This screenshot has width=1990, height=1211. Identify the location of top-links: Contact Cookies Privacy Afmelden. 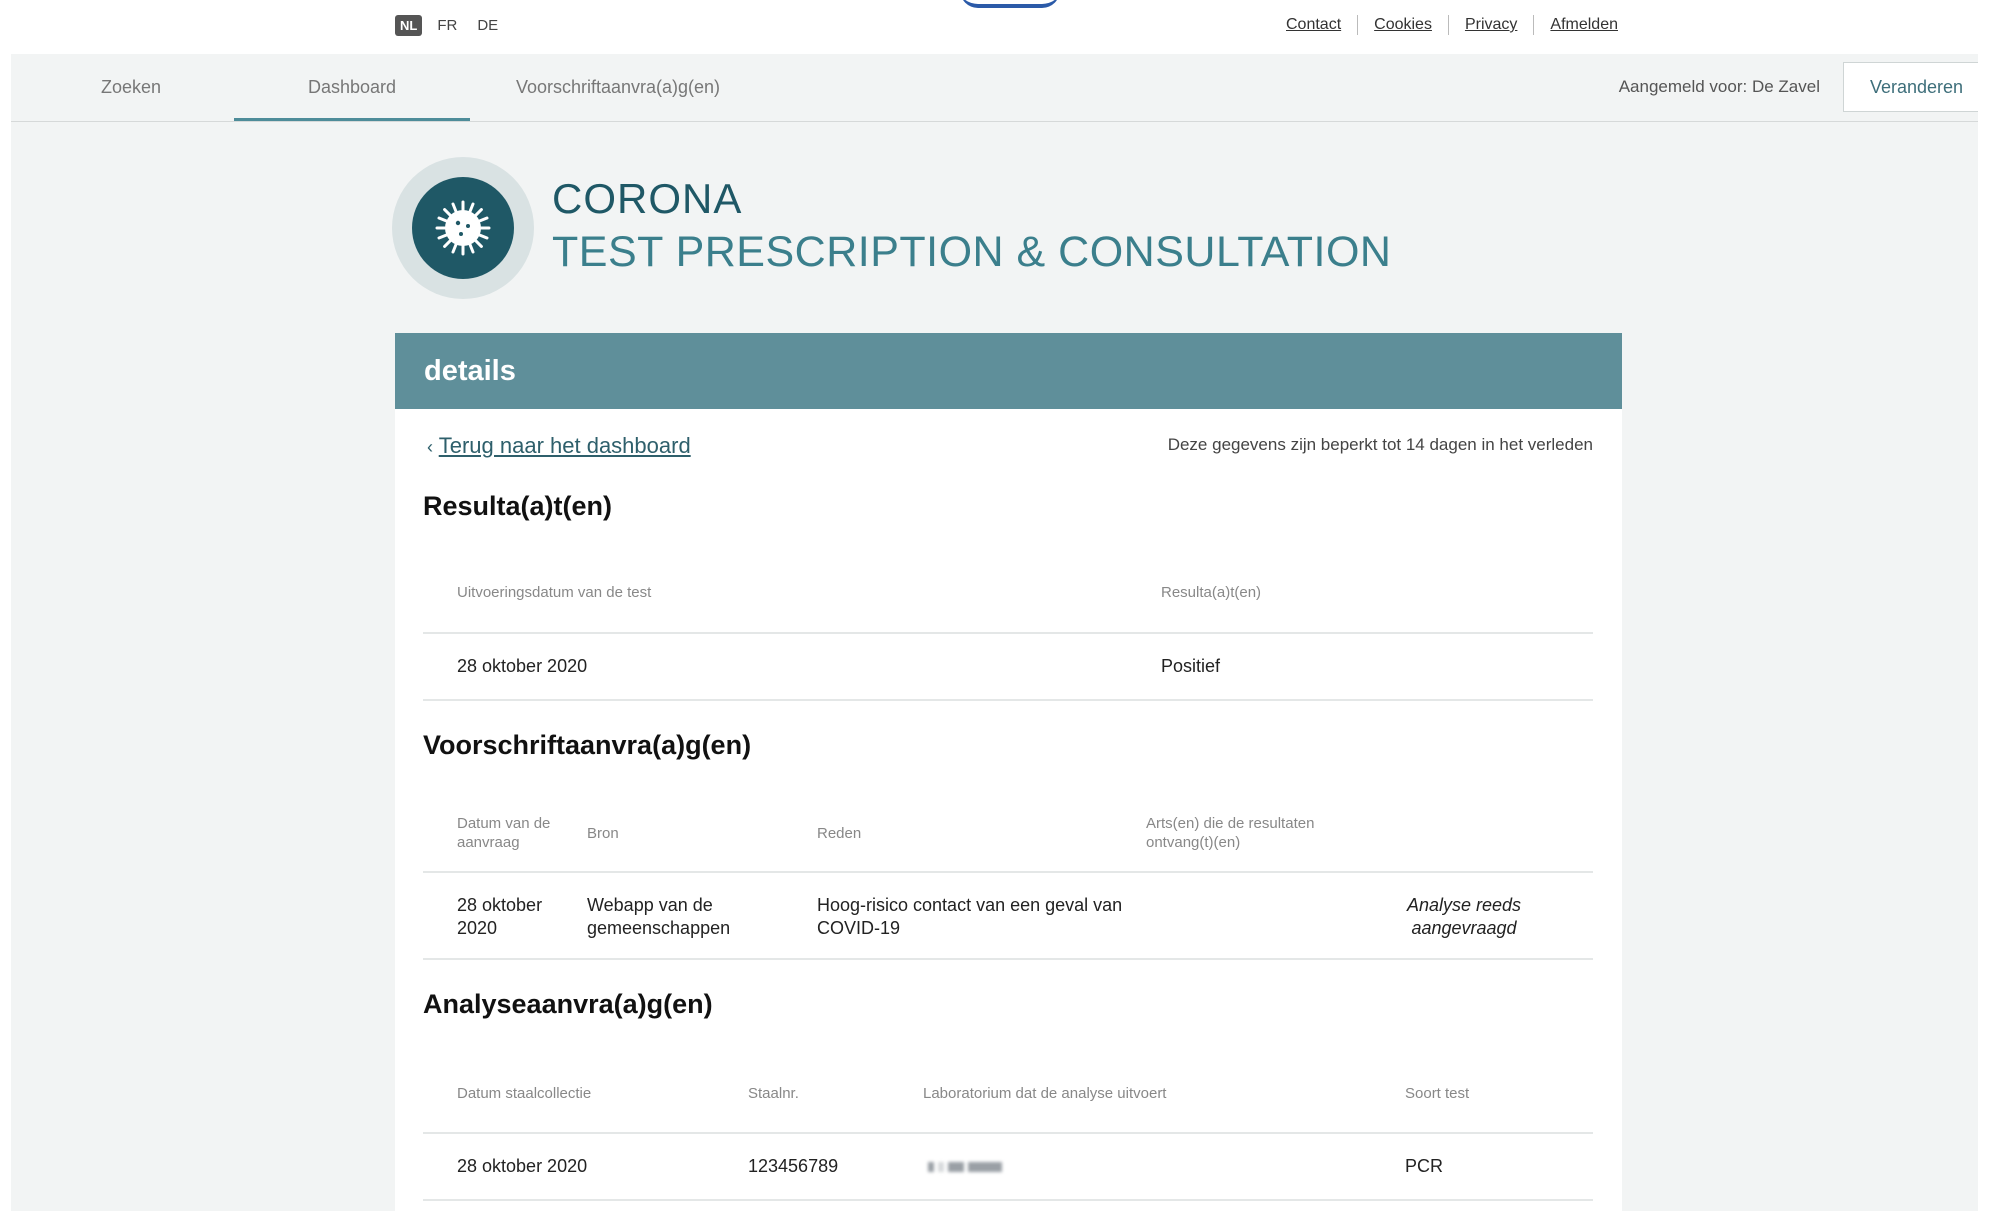
(1452, 25).